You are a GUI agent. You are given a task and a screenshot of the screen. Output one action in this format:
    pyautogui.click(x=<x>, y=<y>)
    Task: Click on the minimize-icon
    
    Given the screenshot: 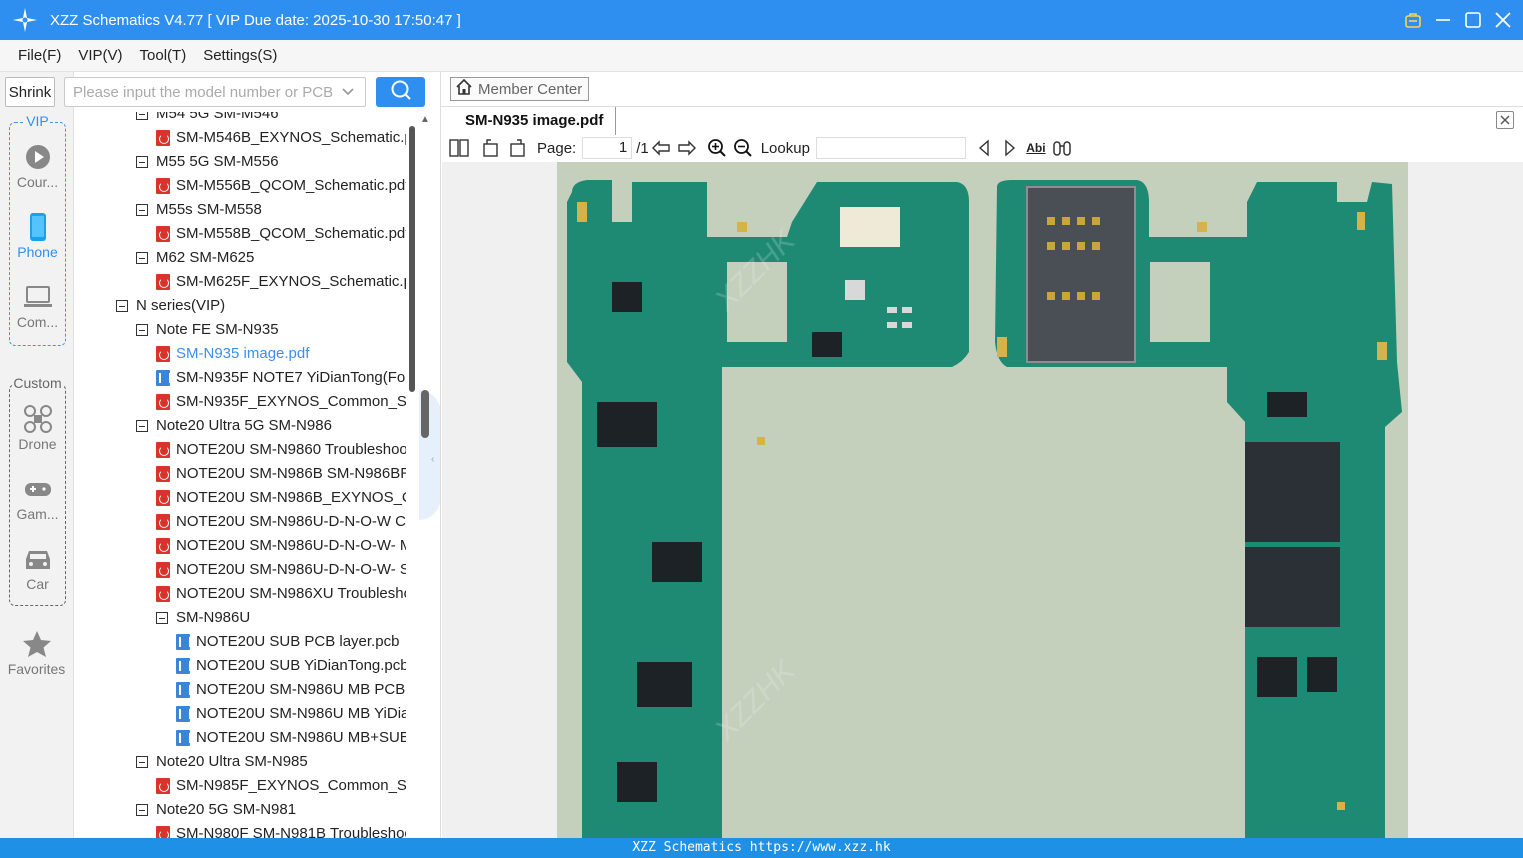 What is the action you would take?
    pyautogui.click(x=1443, y=20)
    